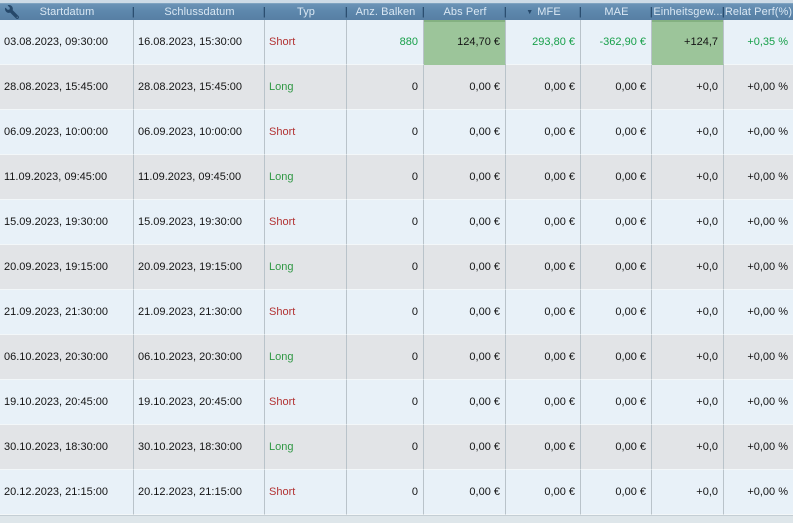 The height and width of the screenshot is (523, 793). Describe the element at coordinates (385, 12) in the screenshot. I see `column-header-anz-balken: Anz. Balken |` at that location.